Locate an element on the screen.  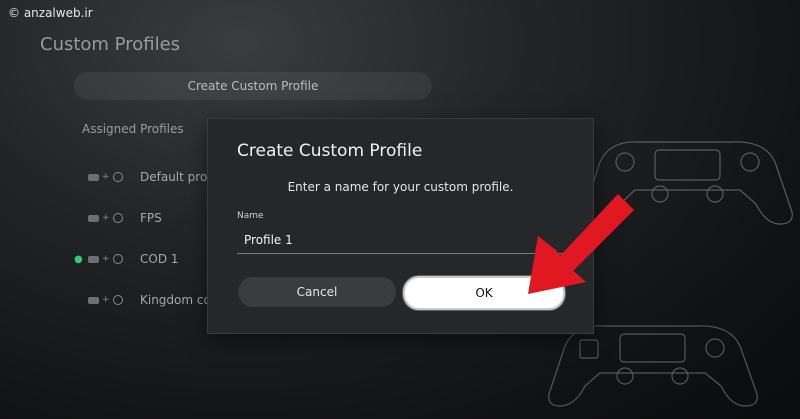
profile-list-item: ● + COD 1 is located at coordinates (126, 259).